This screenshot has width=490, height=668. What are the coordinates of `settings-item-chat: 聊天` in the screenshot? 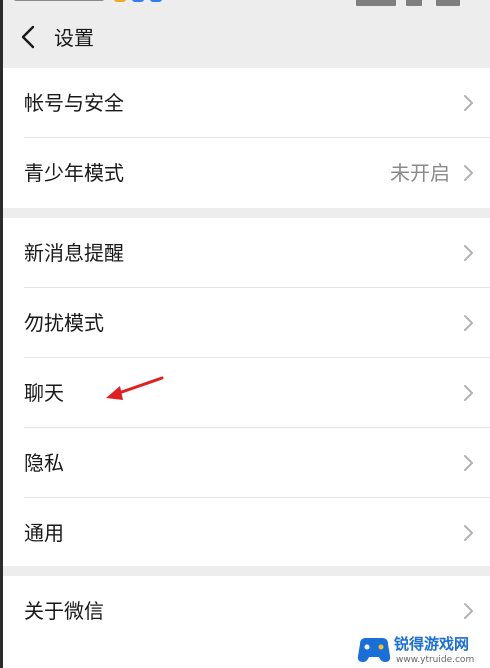 It's located at (245, 393).